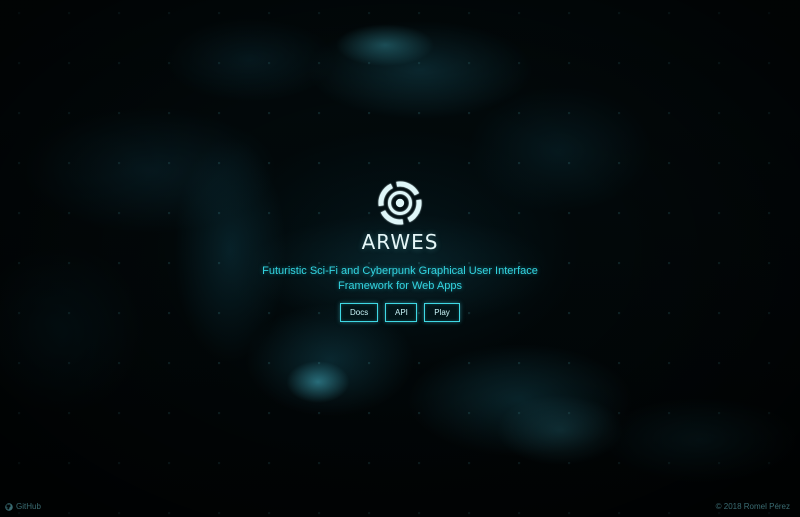 The image size is (800, 517). Describe the element at coordinates (400, 242) in the screenshot. I see `app-title: ARWES` at that location.